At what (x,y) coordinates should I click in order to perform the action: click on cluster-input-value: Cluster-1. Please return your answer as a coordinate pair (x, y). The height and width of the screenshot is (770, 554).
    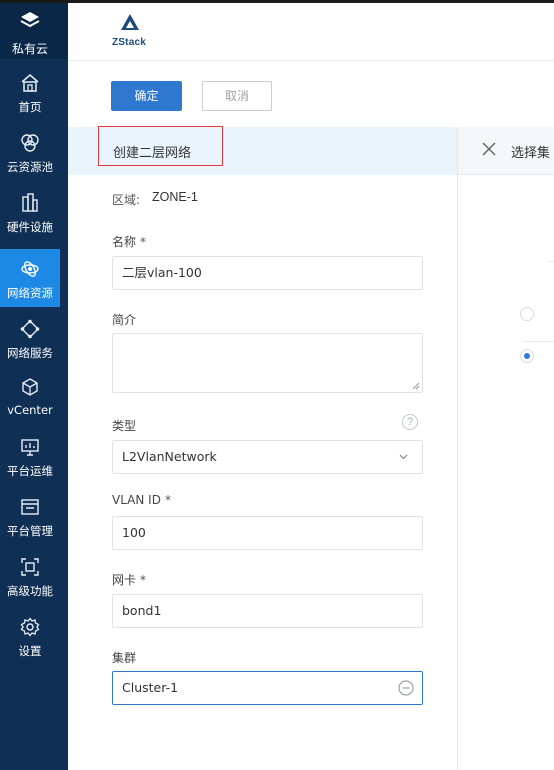
    Looking at the image, I should click on (150, 687).